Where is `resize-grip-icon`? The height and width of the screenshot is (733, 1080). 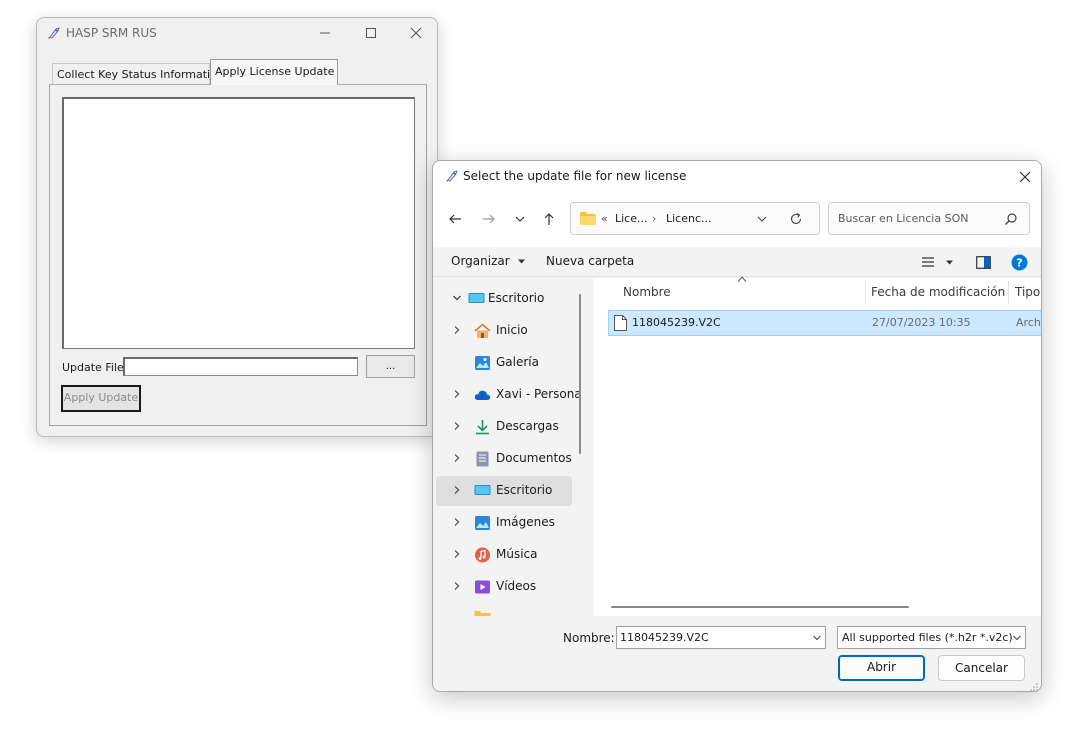
resize-grip-icon is located at coordinates (1034, 687).